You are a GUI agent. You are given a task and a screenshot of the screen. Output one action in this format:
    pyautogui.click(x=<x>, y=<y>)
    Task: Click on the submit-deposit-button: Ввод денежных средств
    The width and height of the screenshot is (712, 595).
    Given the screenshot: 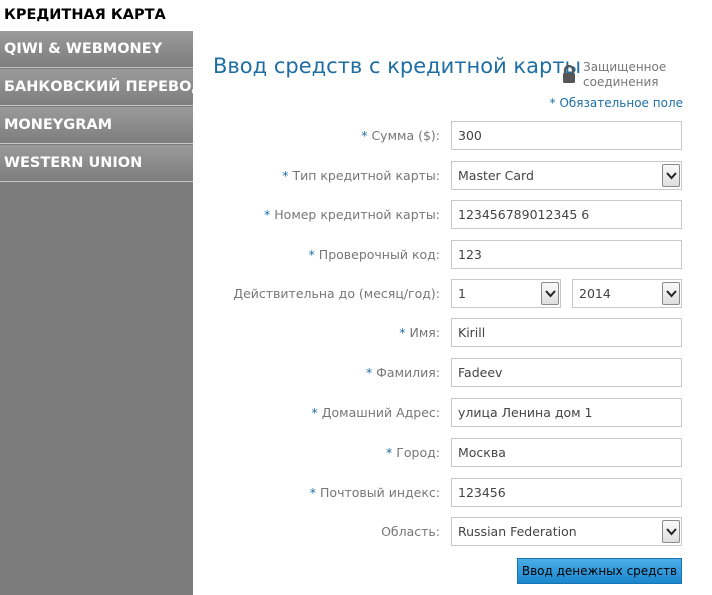 What is the action you would take?
    pyautogui.click(x=599, y=571)
    